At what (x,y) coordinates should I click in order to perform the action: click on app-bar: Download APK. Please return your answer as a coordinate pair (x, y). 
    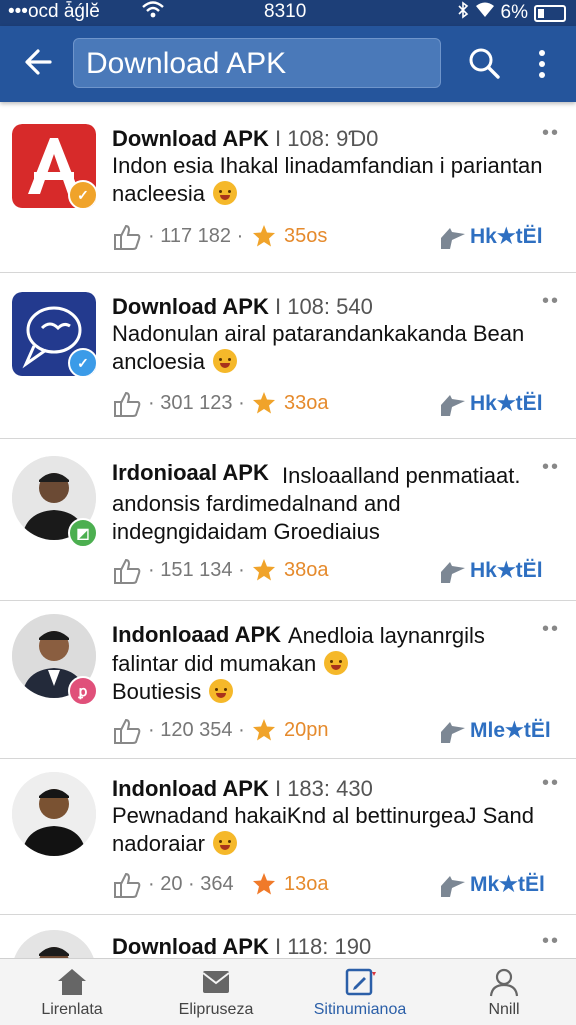
    Looking at the image, I should click on (288, 64).